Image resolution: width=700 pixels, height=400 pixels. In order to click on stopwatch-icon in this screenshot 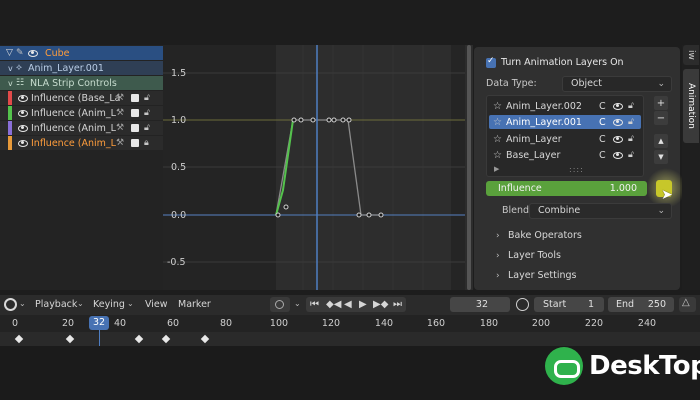, I will do `click(522, 304)`.